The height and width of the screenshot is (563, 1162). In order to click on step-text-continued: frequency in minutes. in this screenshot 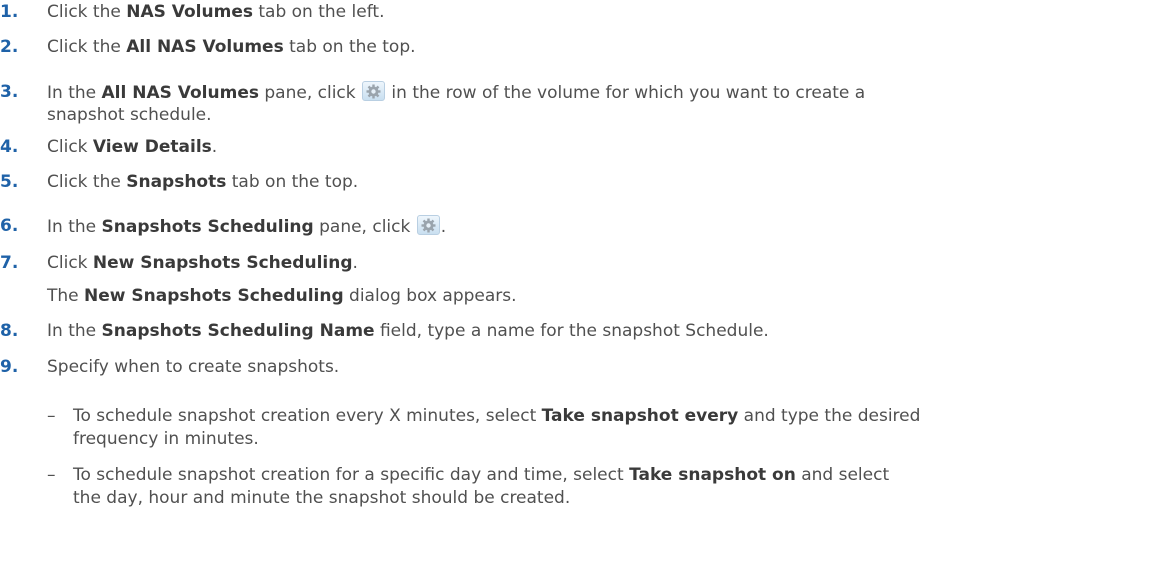, I will do `click(166, 439)`.